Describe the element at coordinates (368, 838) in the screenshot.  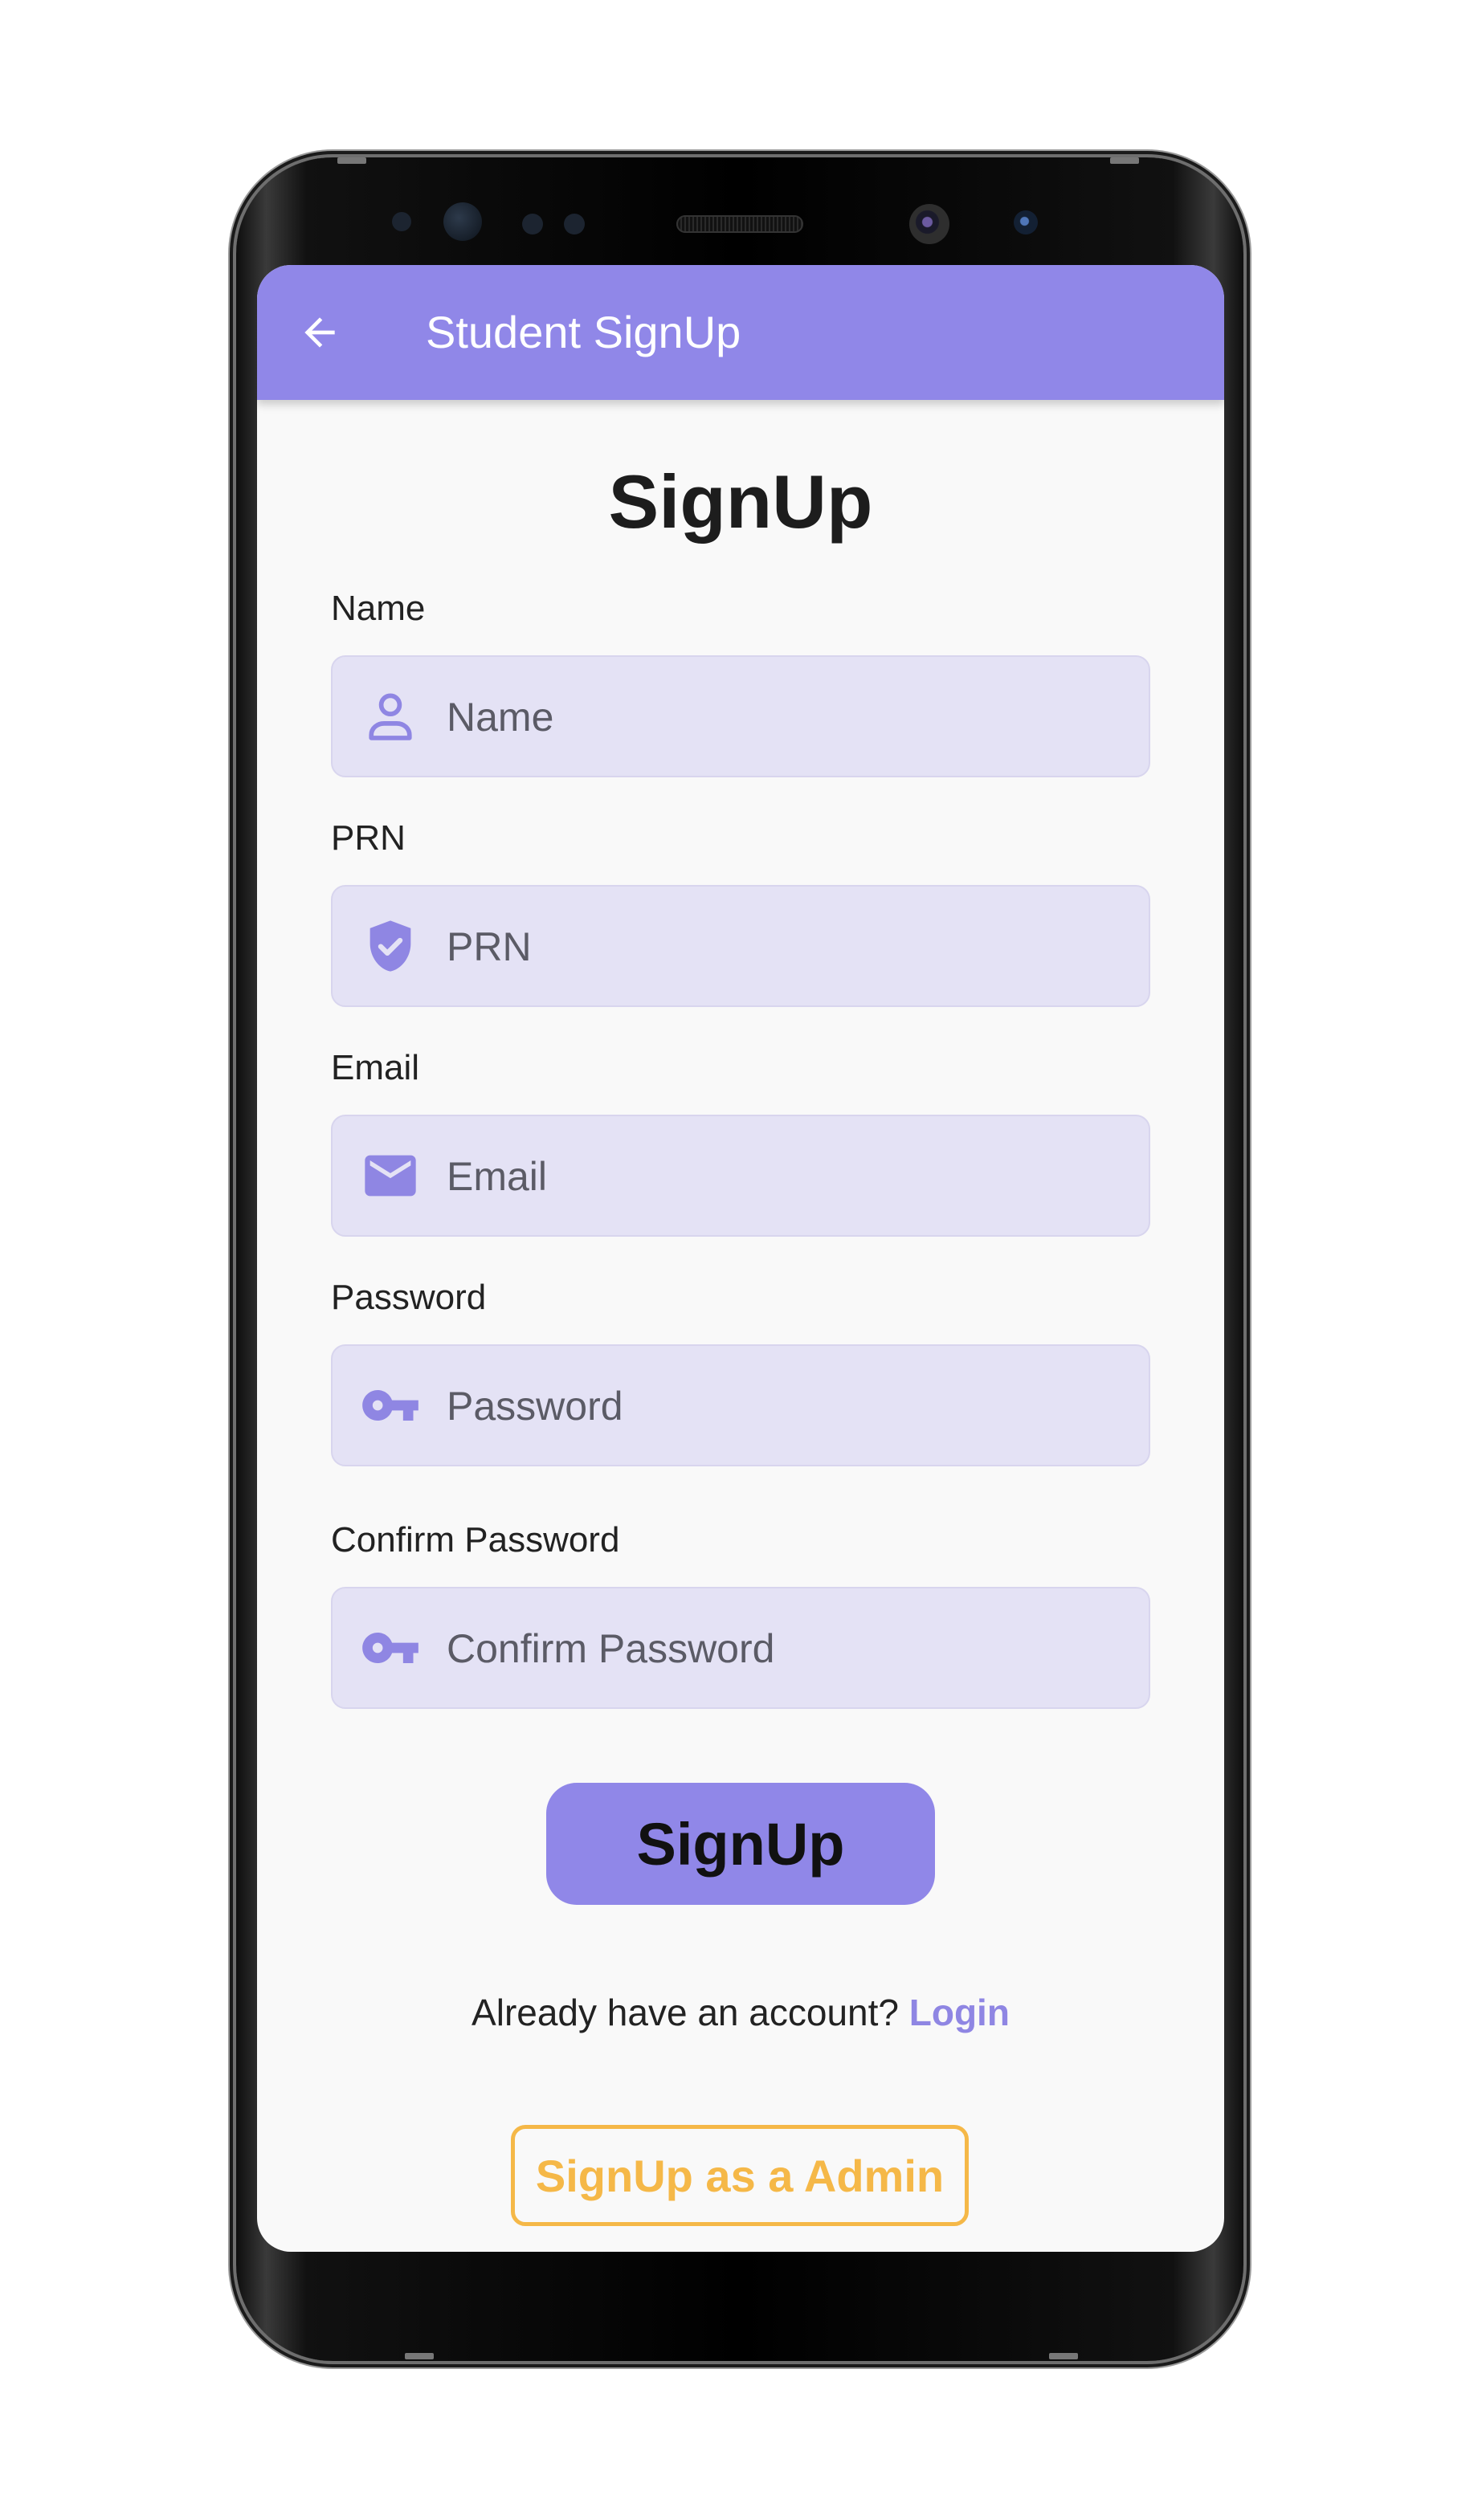
I see `prn-label: PRN` at that location.